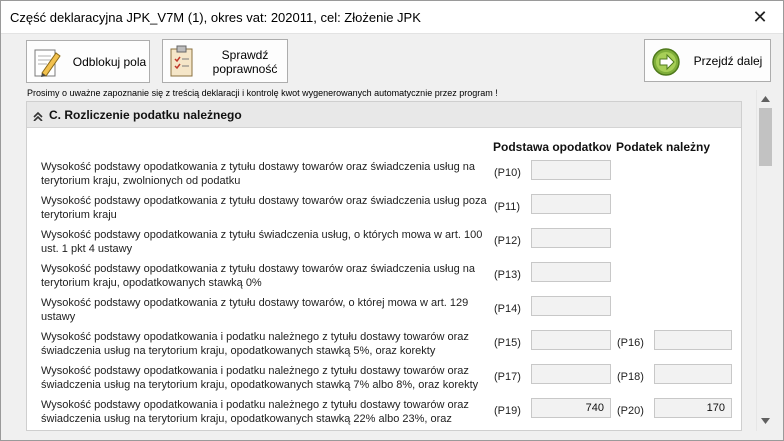 The height and width of the screenshot is (441, 784). I want to click on section-title: C. Rozliczenie podatku należnego, so click(145, 115).